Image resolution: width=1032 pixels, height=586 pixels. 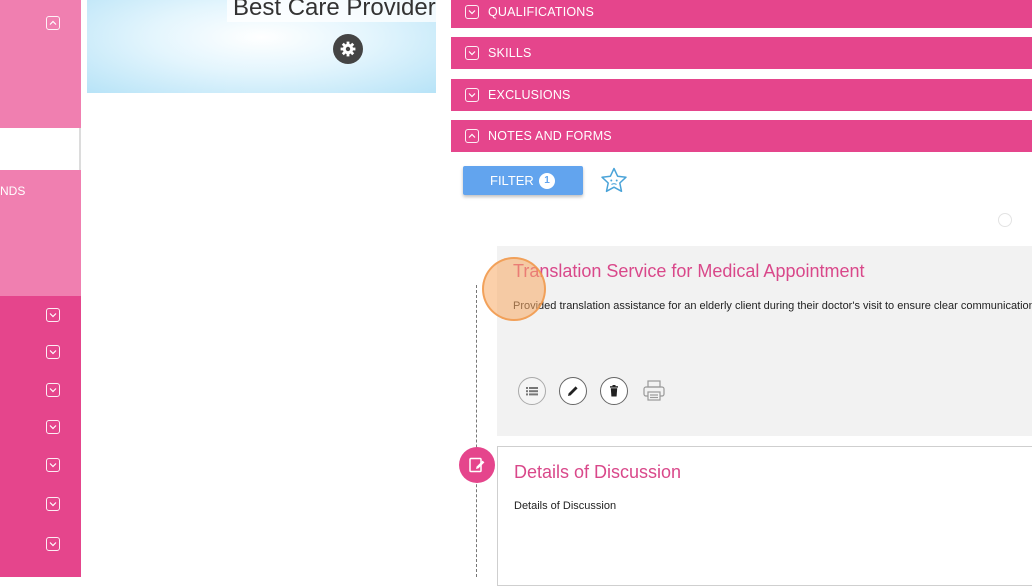 What do you see at coordinates (614, 391) in the screenshot?
I see `trash-icon` at bounding box center [614, 391].